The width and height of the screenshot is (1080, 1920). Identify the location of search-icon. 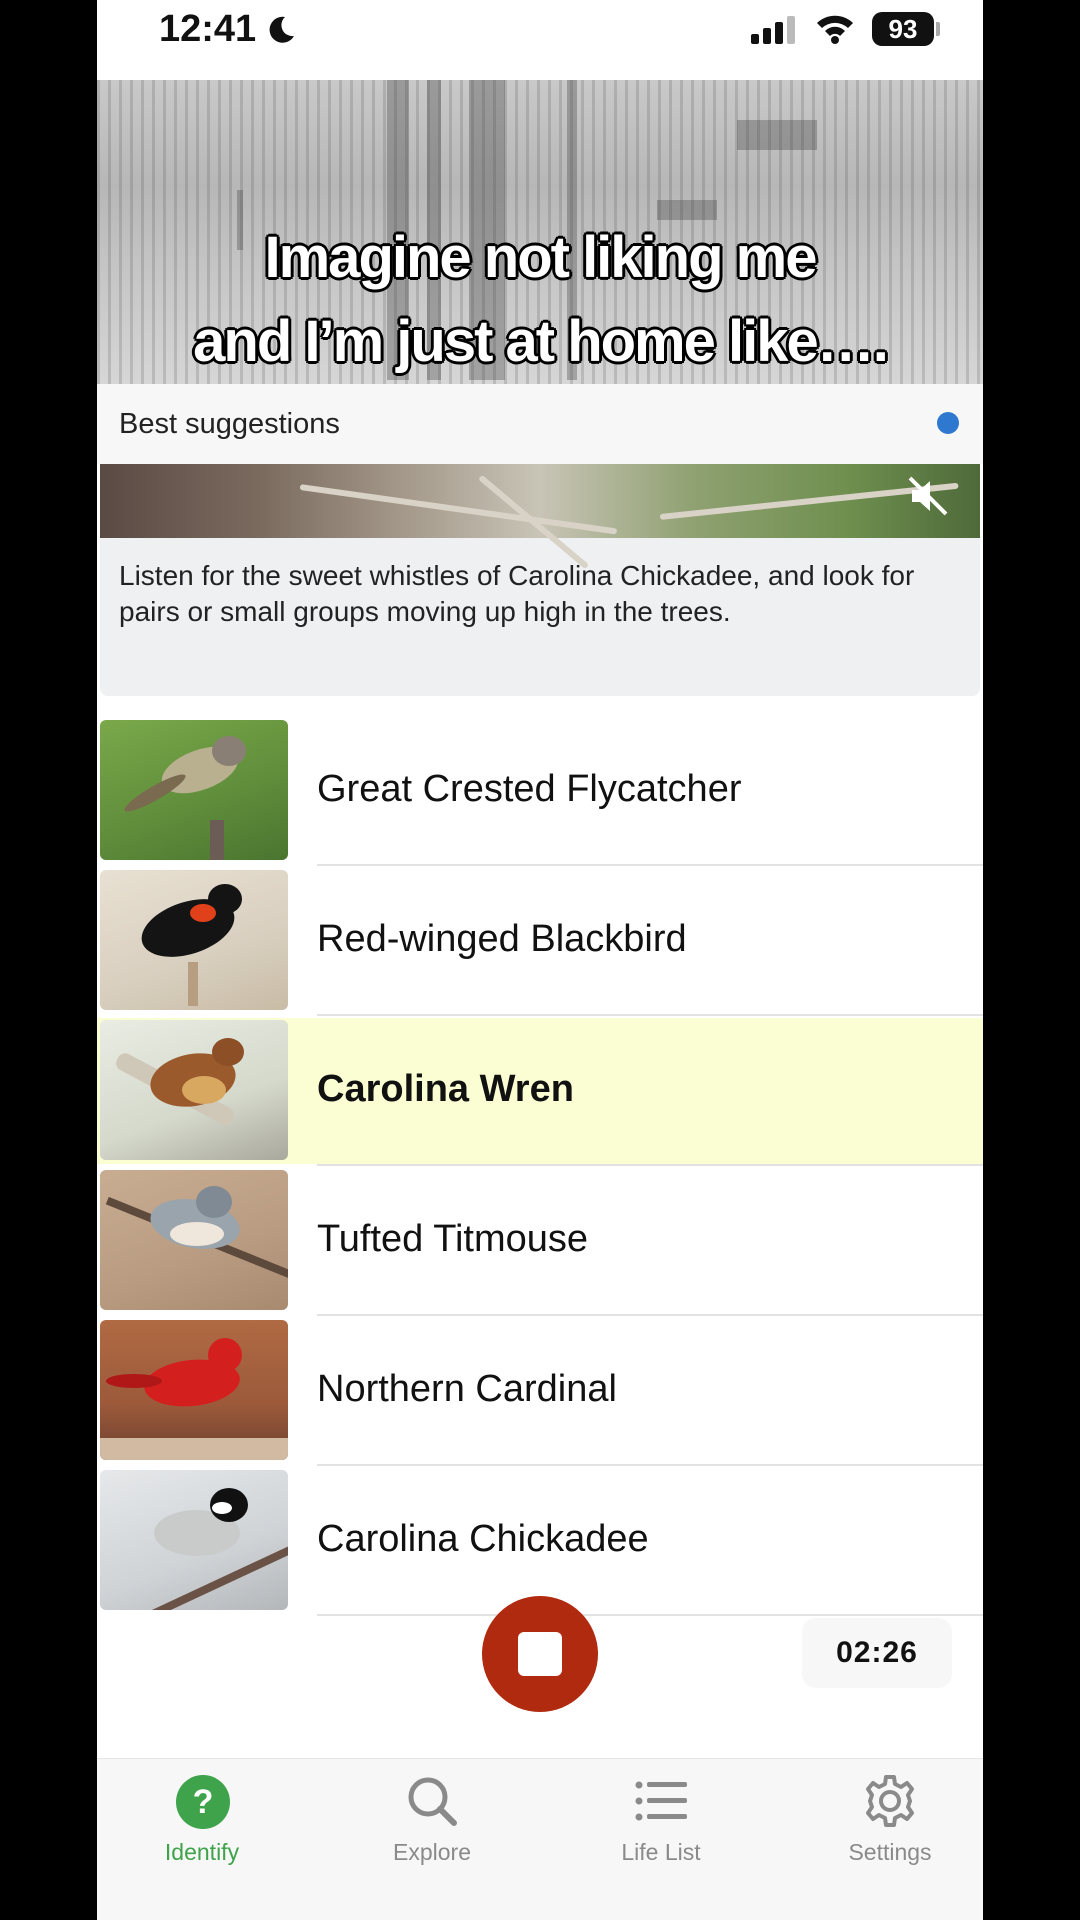
(432, 1801).